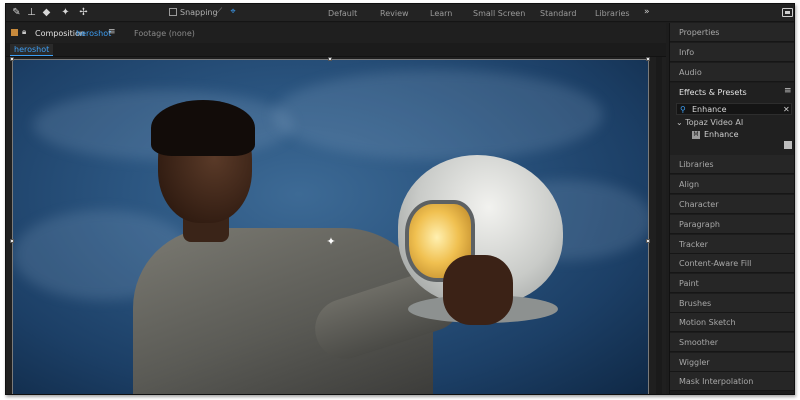  I want to click on effect-icon: M, so click(696, 134).